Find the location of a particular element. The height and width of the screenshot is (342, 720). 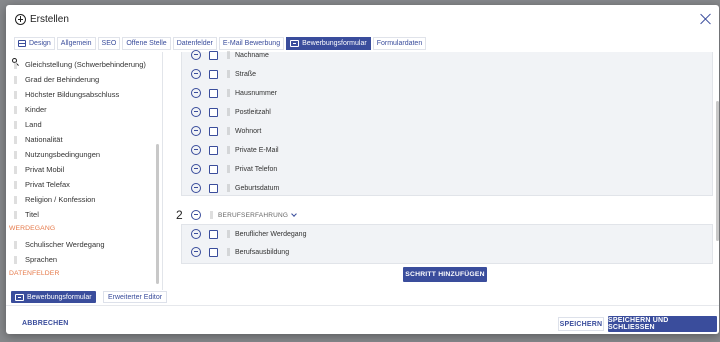

save-button: SPEICHERN is located at coordinates (581, 324).